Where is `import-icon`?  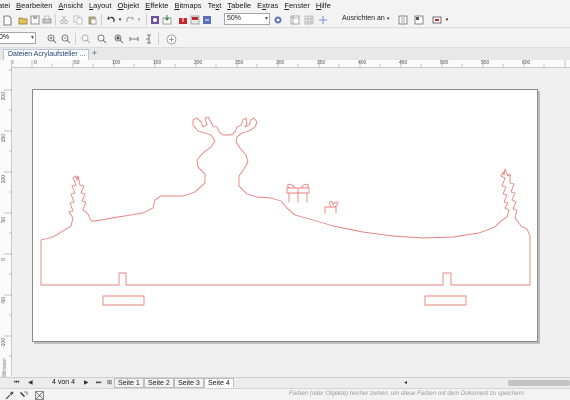 import-icon is located at coordinates (167, 20).